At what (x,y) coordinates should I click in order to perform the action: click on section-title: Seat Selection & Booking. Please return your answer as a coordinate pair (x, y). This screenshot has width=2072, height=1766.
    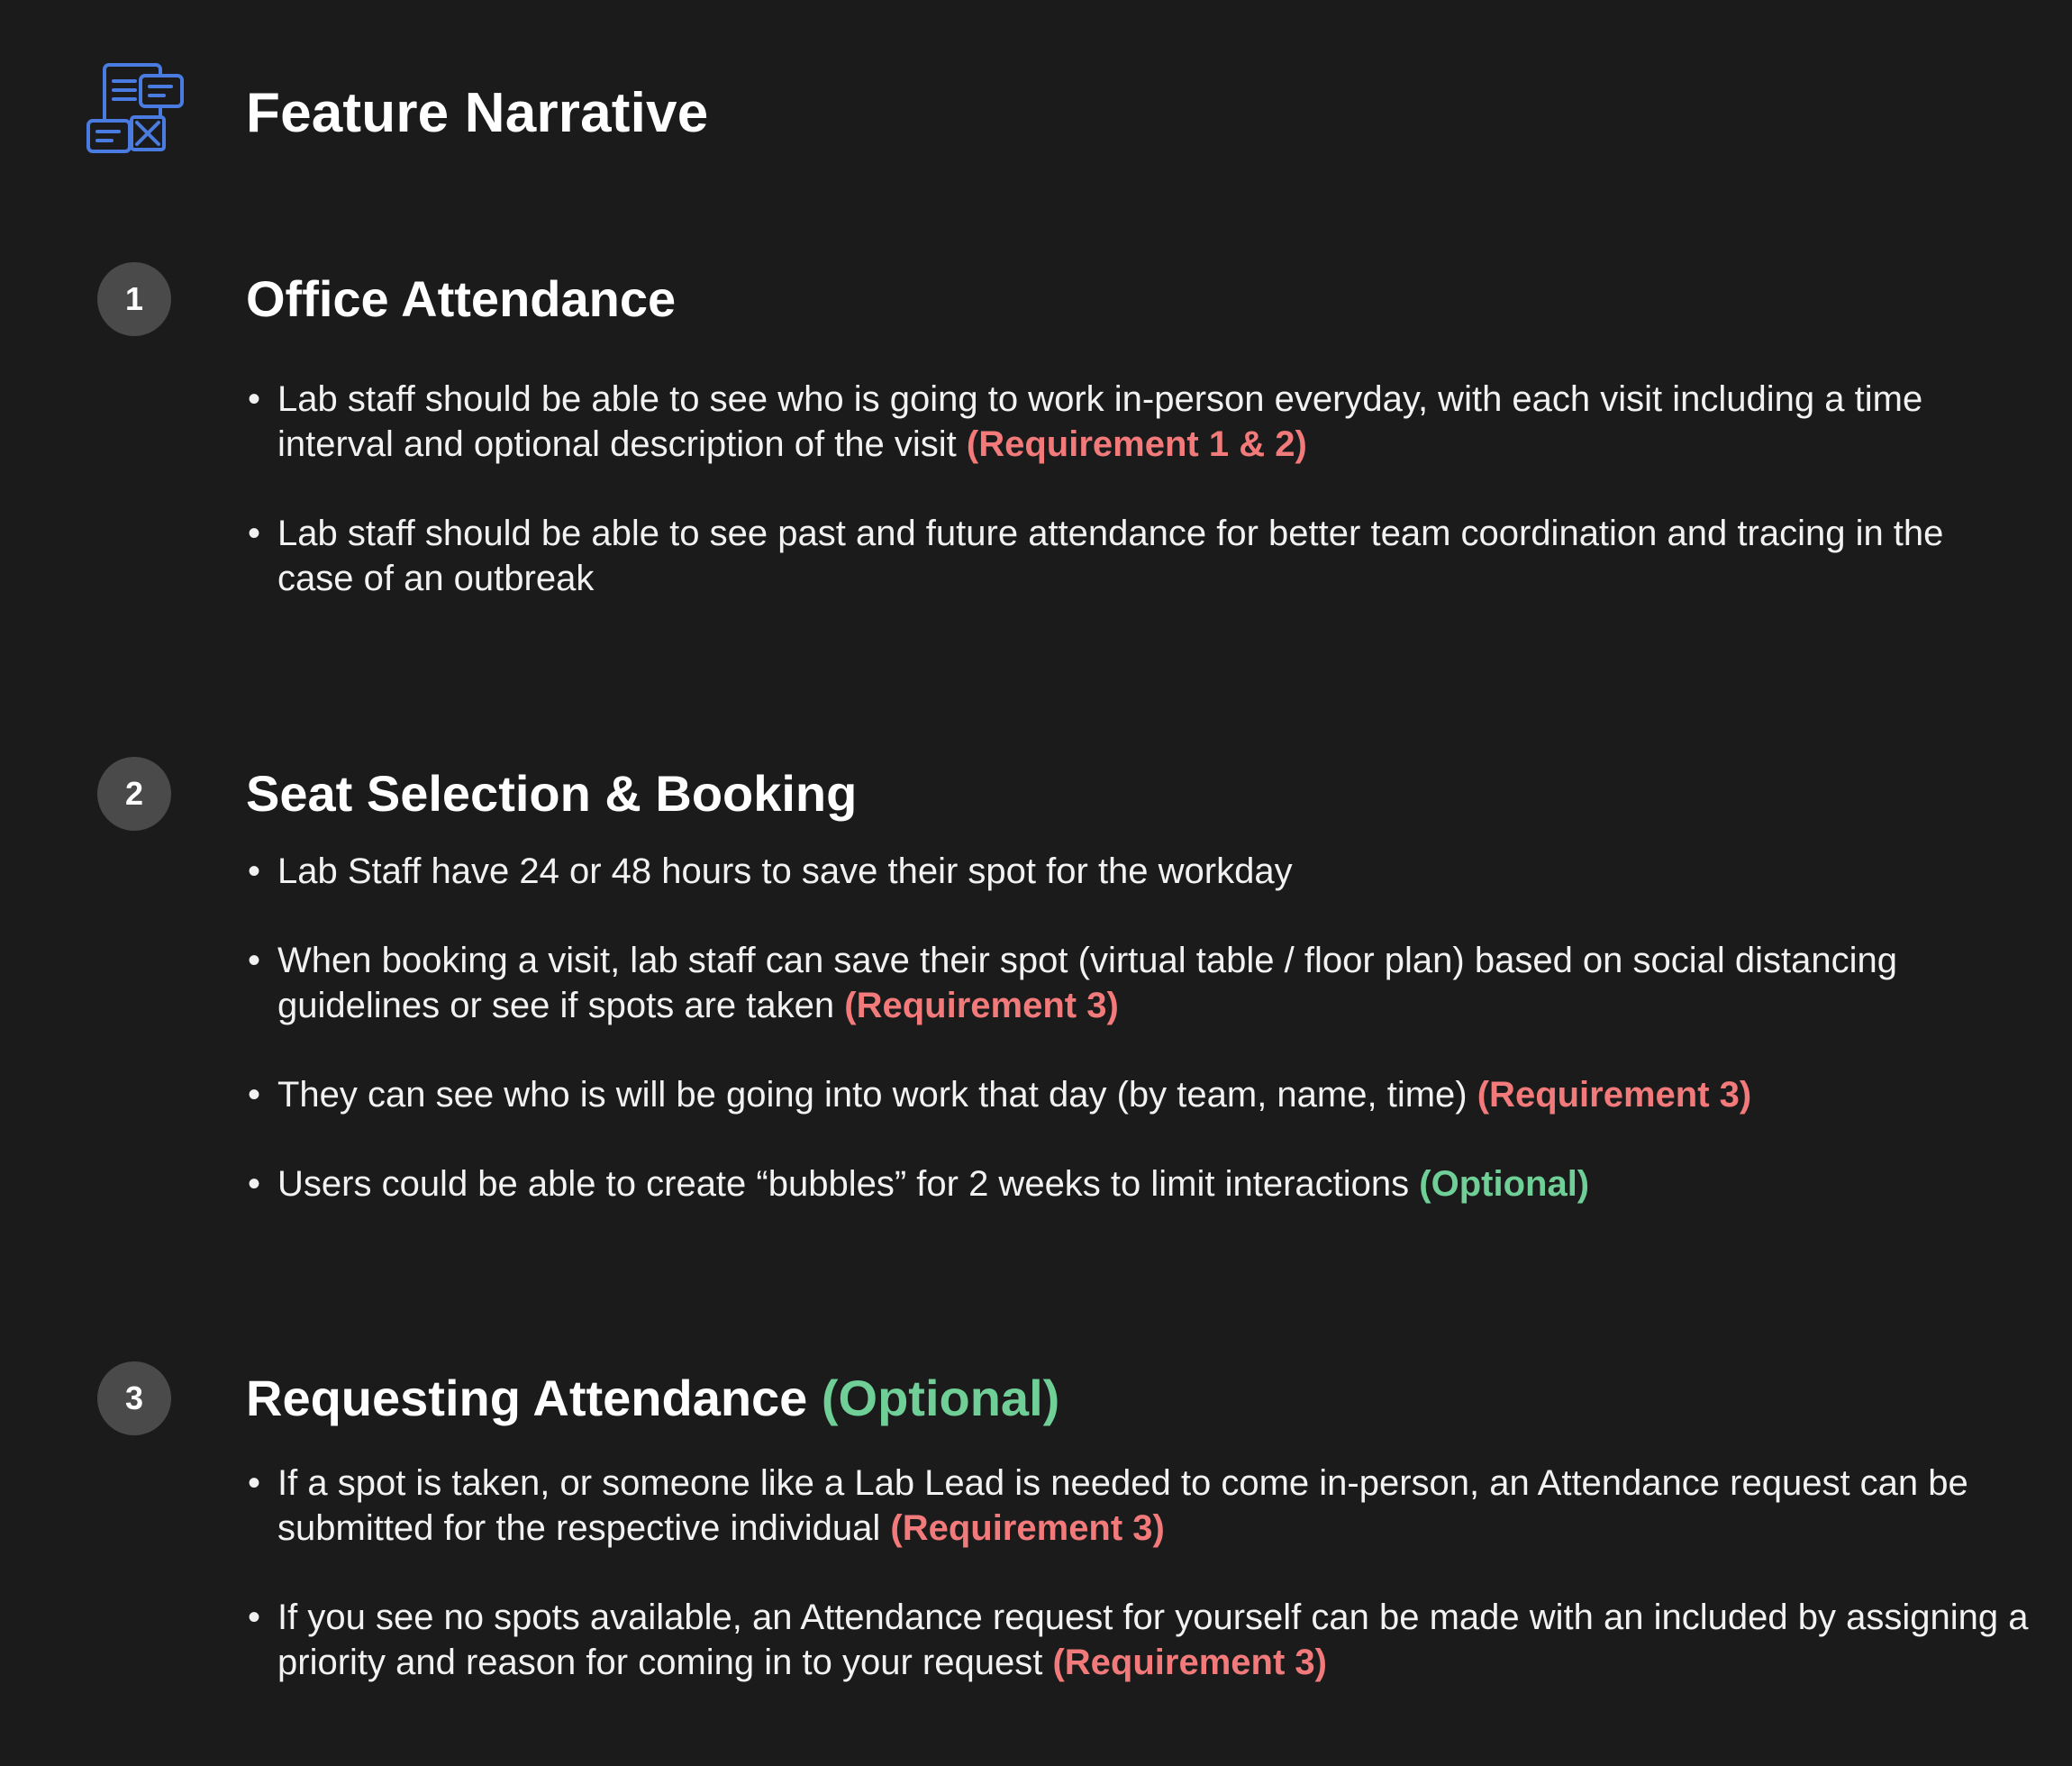
    Looking at the image, I should click on (552, 794).